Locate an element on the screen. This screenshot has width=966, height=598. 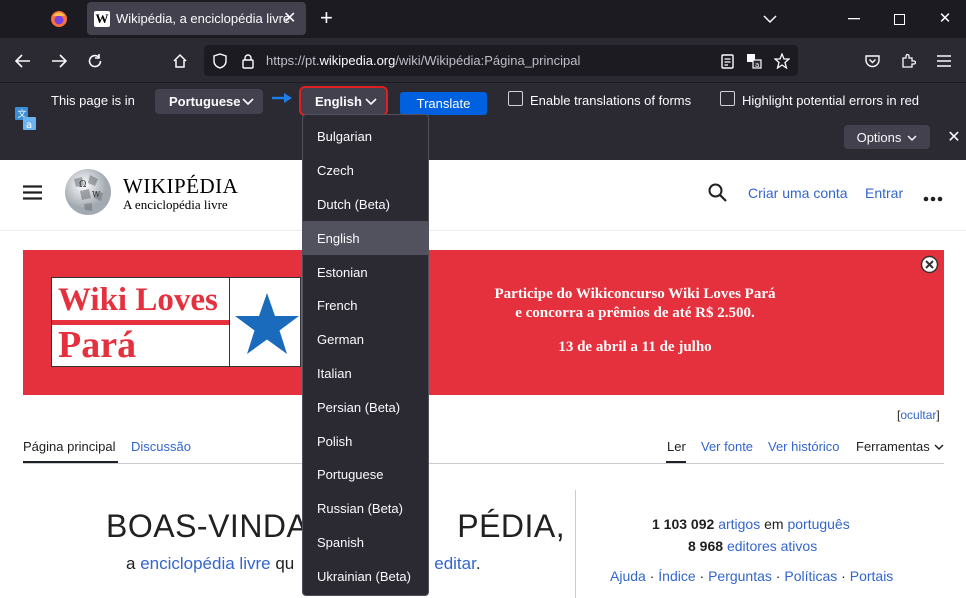
language-option: Polish is located at coordinates (365, 441).